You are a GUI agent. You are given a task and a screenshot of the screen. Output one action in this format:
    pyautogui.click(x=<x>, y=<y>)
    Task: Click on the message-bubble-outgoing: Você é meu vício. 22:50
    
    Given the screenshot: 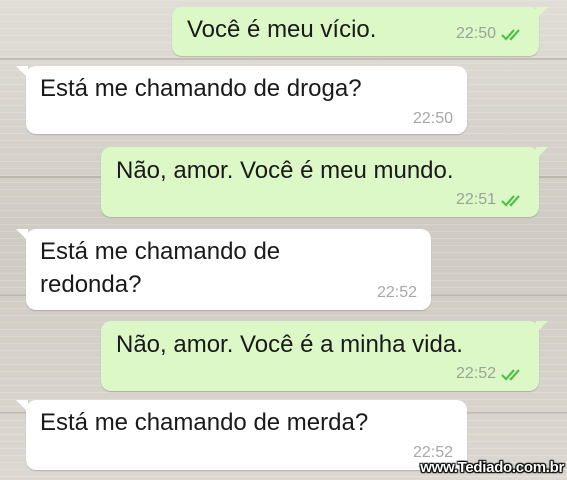 What is the action you would take?
    pyautogui.click(x=355, y=31)
    